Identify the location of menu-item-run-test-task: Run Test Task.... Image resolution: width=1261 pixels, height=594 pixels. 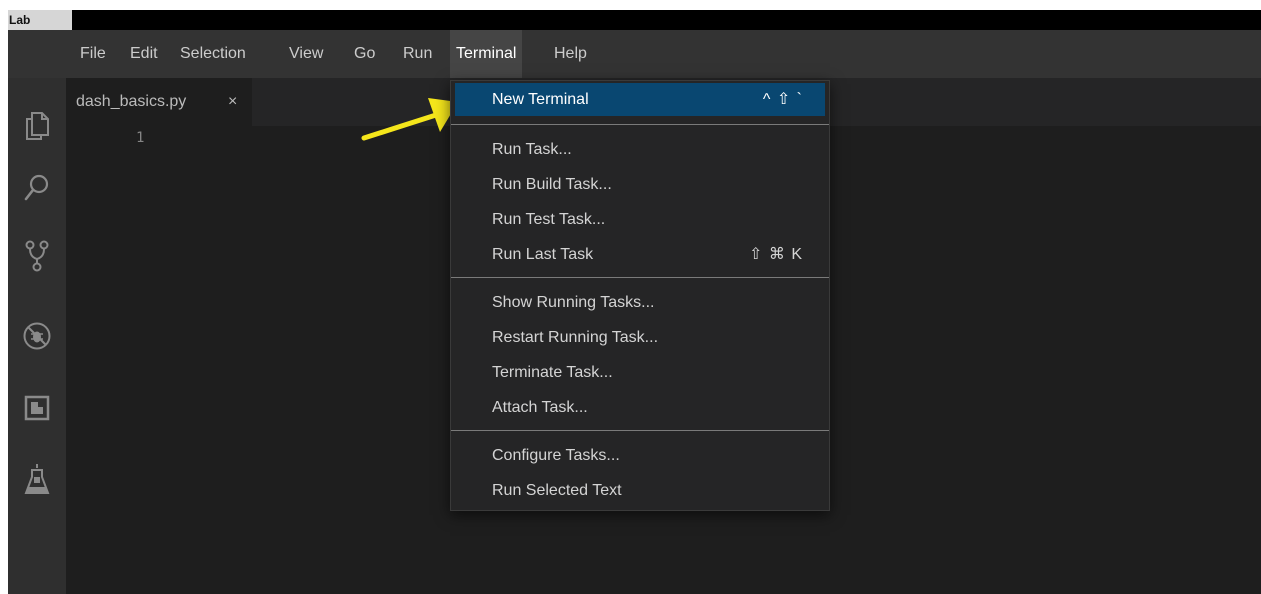
(640, 219).